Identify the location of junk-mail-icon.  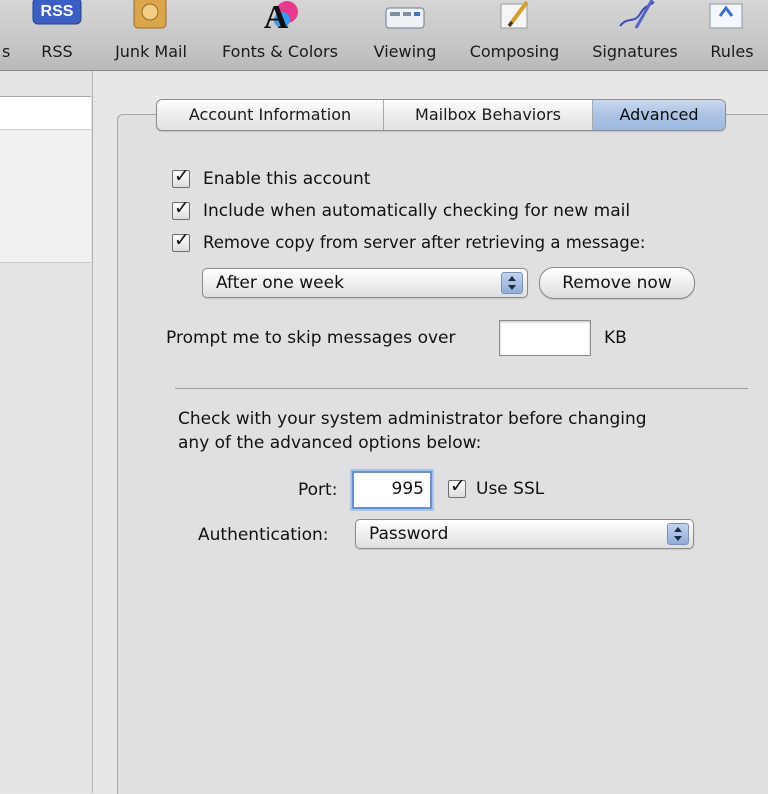
(150, 14).